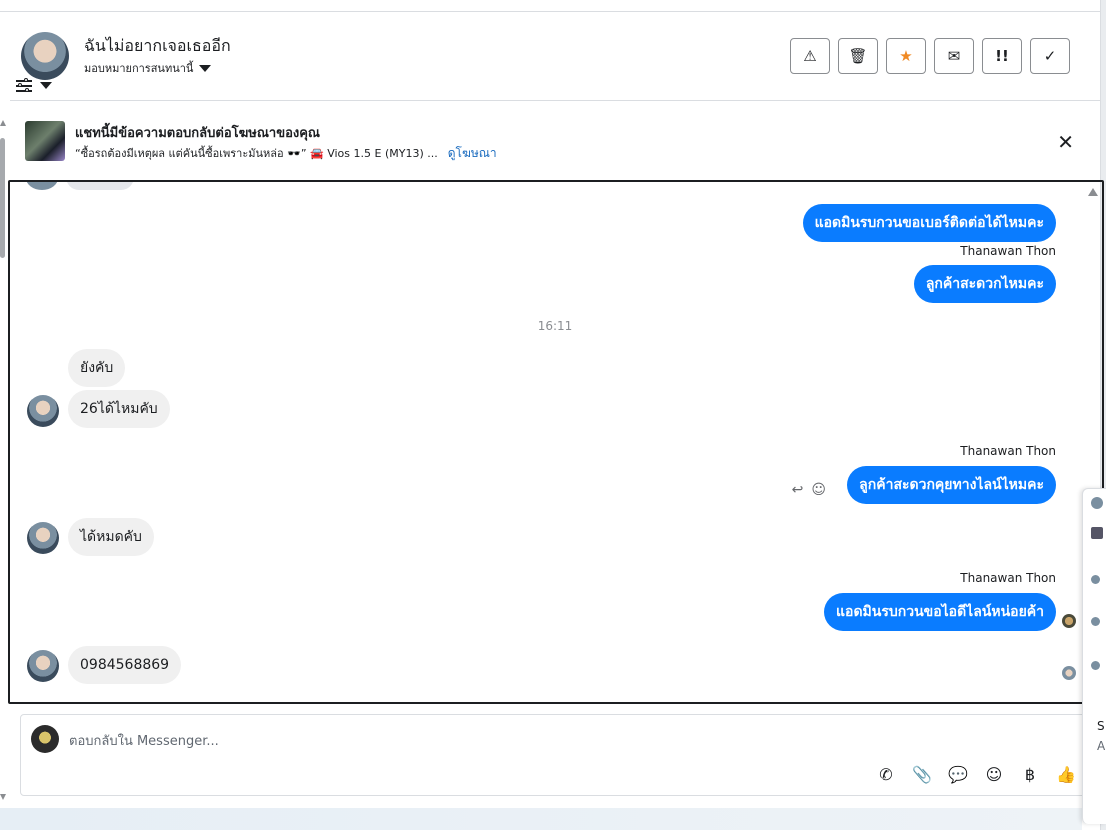 The height and width of the screenshot is (830, 1106). Describe the element at coordinates (929, 223) in the screenshot. I see `message-bubble-outgoing: แอดมินรบกวนขอเบอร์ติดต่อได้ไหมคะ` at that location.